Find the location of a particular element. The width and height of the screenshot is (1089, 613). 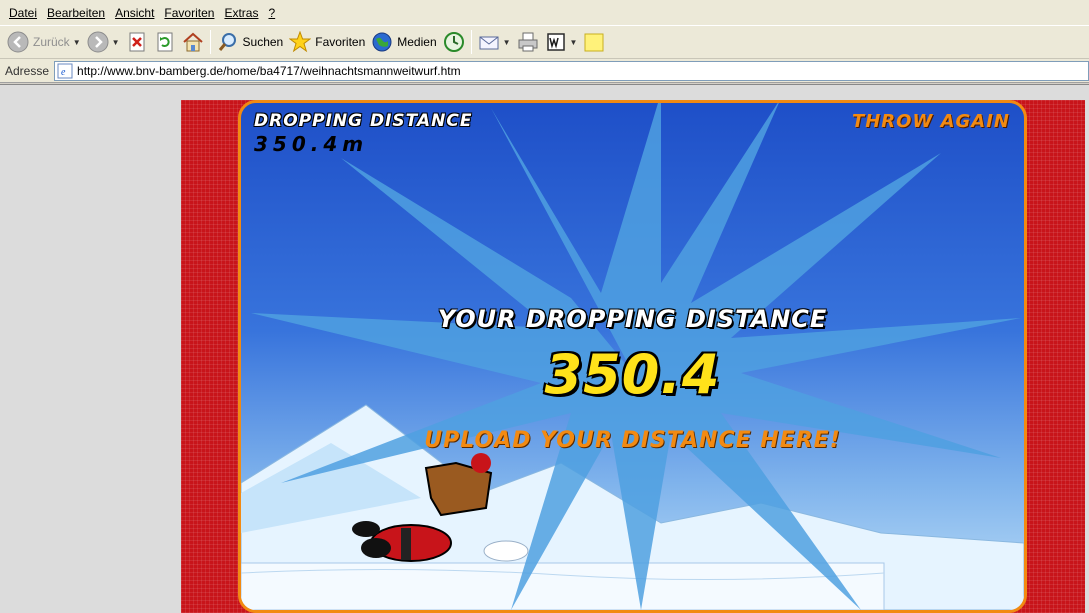

refresh-icon is located at coordinates (165, 42).